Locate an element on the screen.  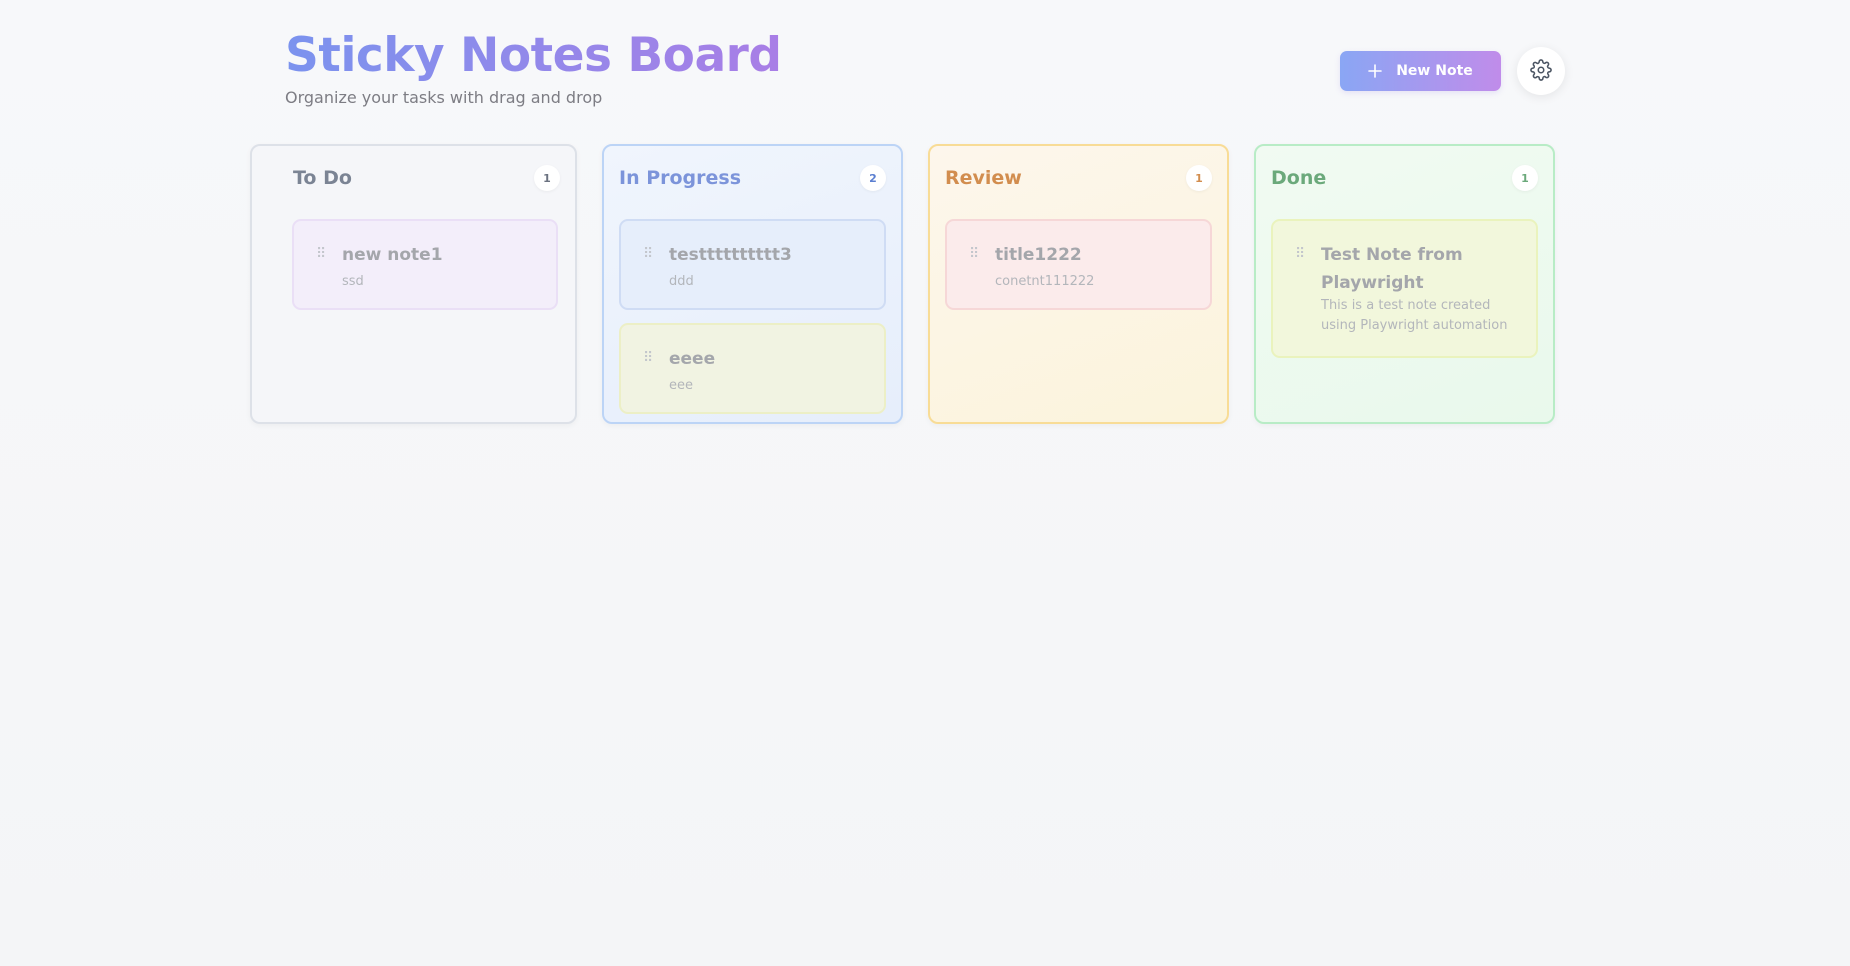
column-header: Review 1 is located at coordinates (1078, 178).